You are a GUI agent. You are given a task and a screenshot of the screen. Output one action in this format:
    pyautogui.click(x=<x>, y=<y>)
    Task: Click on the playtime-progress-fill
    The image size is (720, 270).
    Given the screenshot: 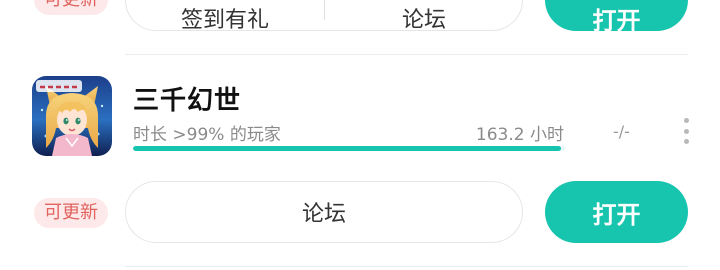 What is the action you would take?
    pyautogui.click(x=347, y=148)
    